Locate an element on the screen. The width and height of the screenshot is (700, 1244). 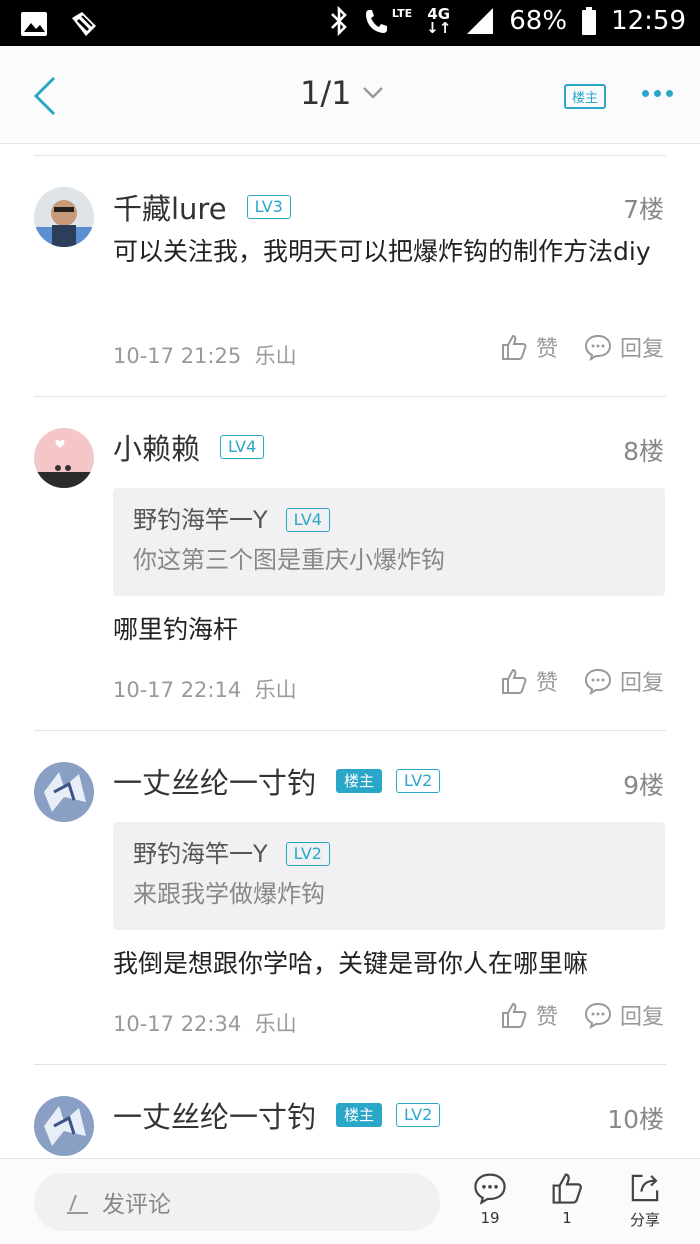
back-arrow-icon is located at coordinates (44, 96).